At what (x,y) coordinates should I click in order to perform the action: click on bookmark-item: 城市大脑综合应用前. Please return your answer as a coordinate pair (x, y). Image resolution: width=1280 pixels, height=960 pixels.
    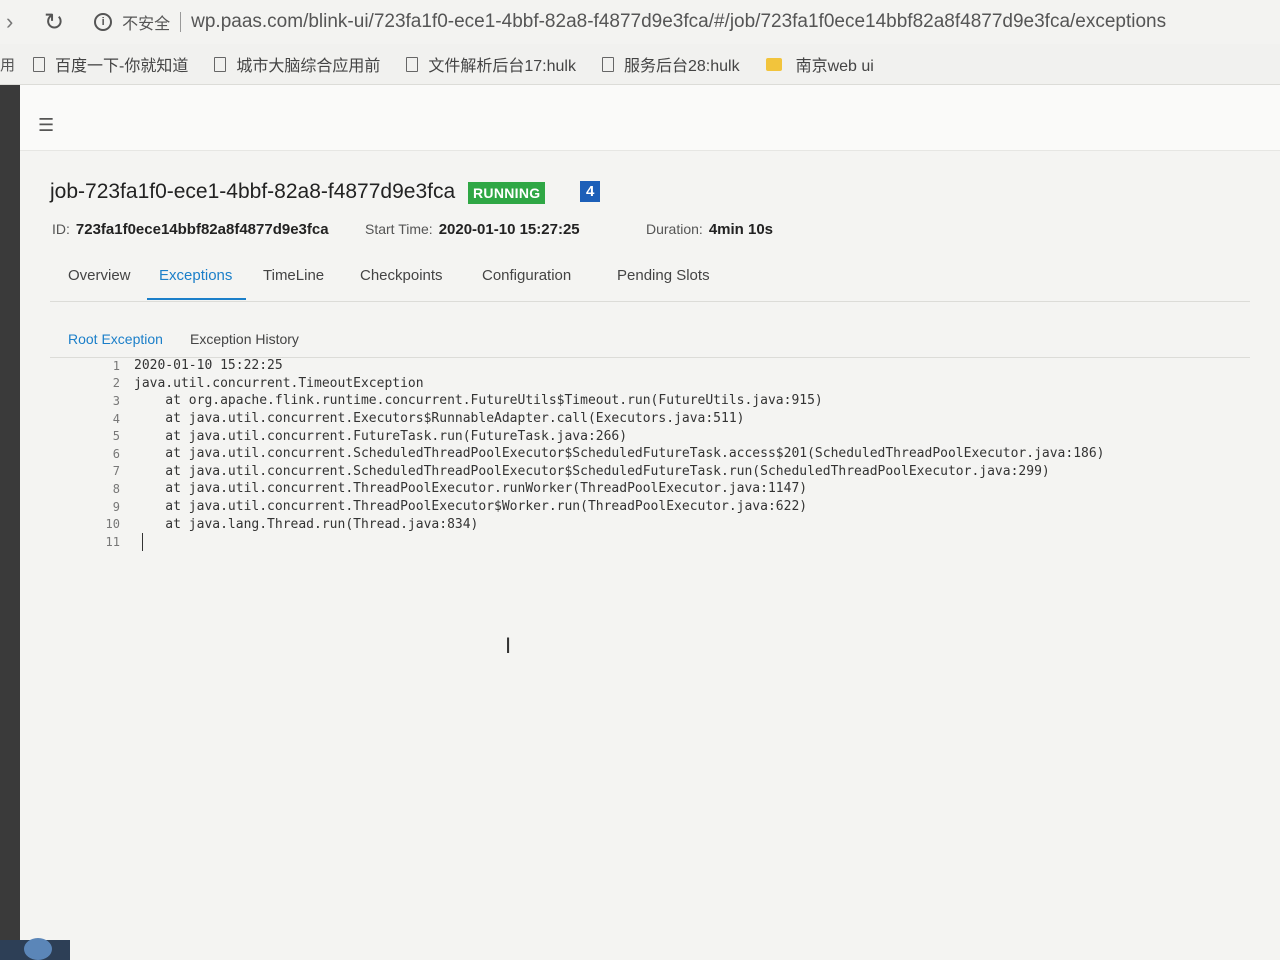
    Looking at the image, I should click on (297, 64).